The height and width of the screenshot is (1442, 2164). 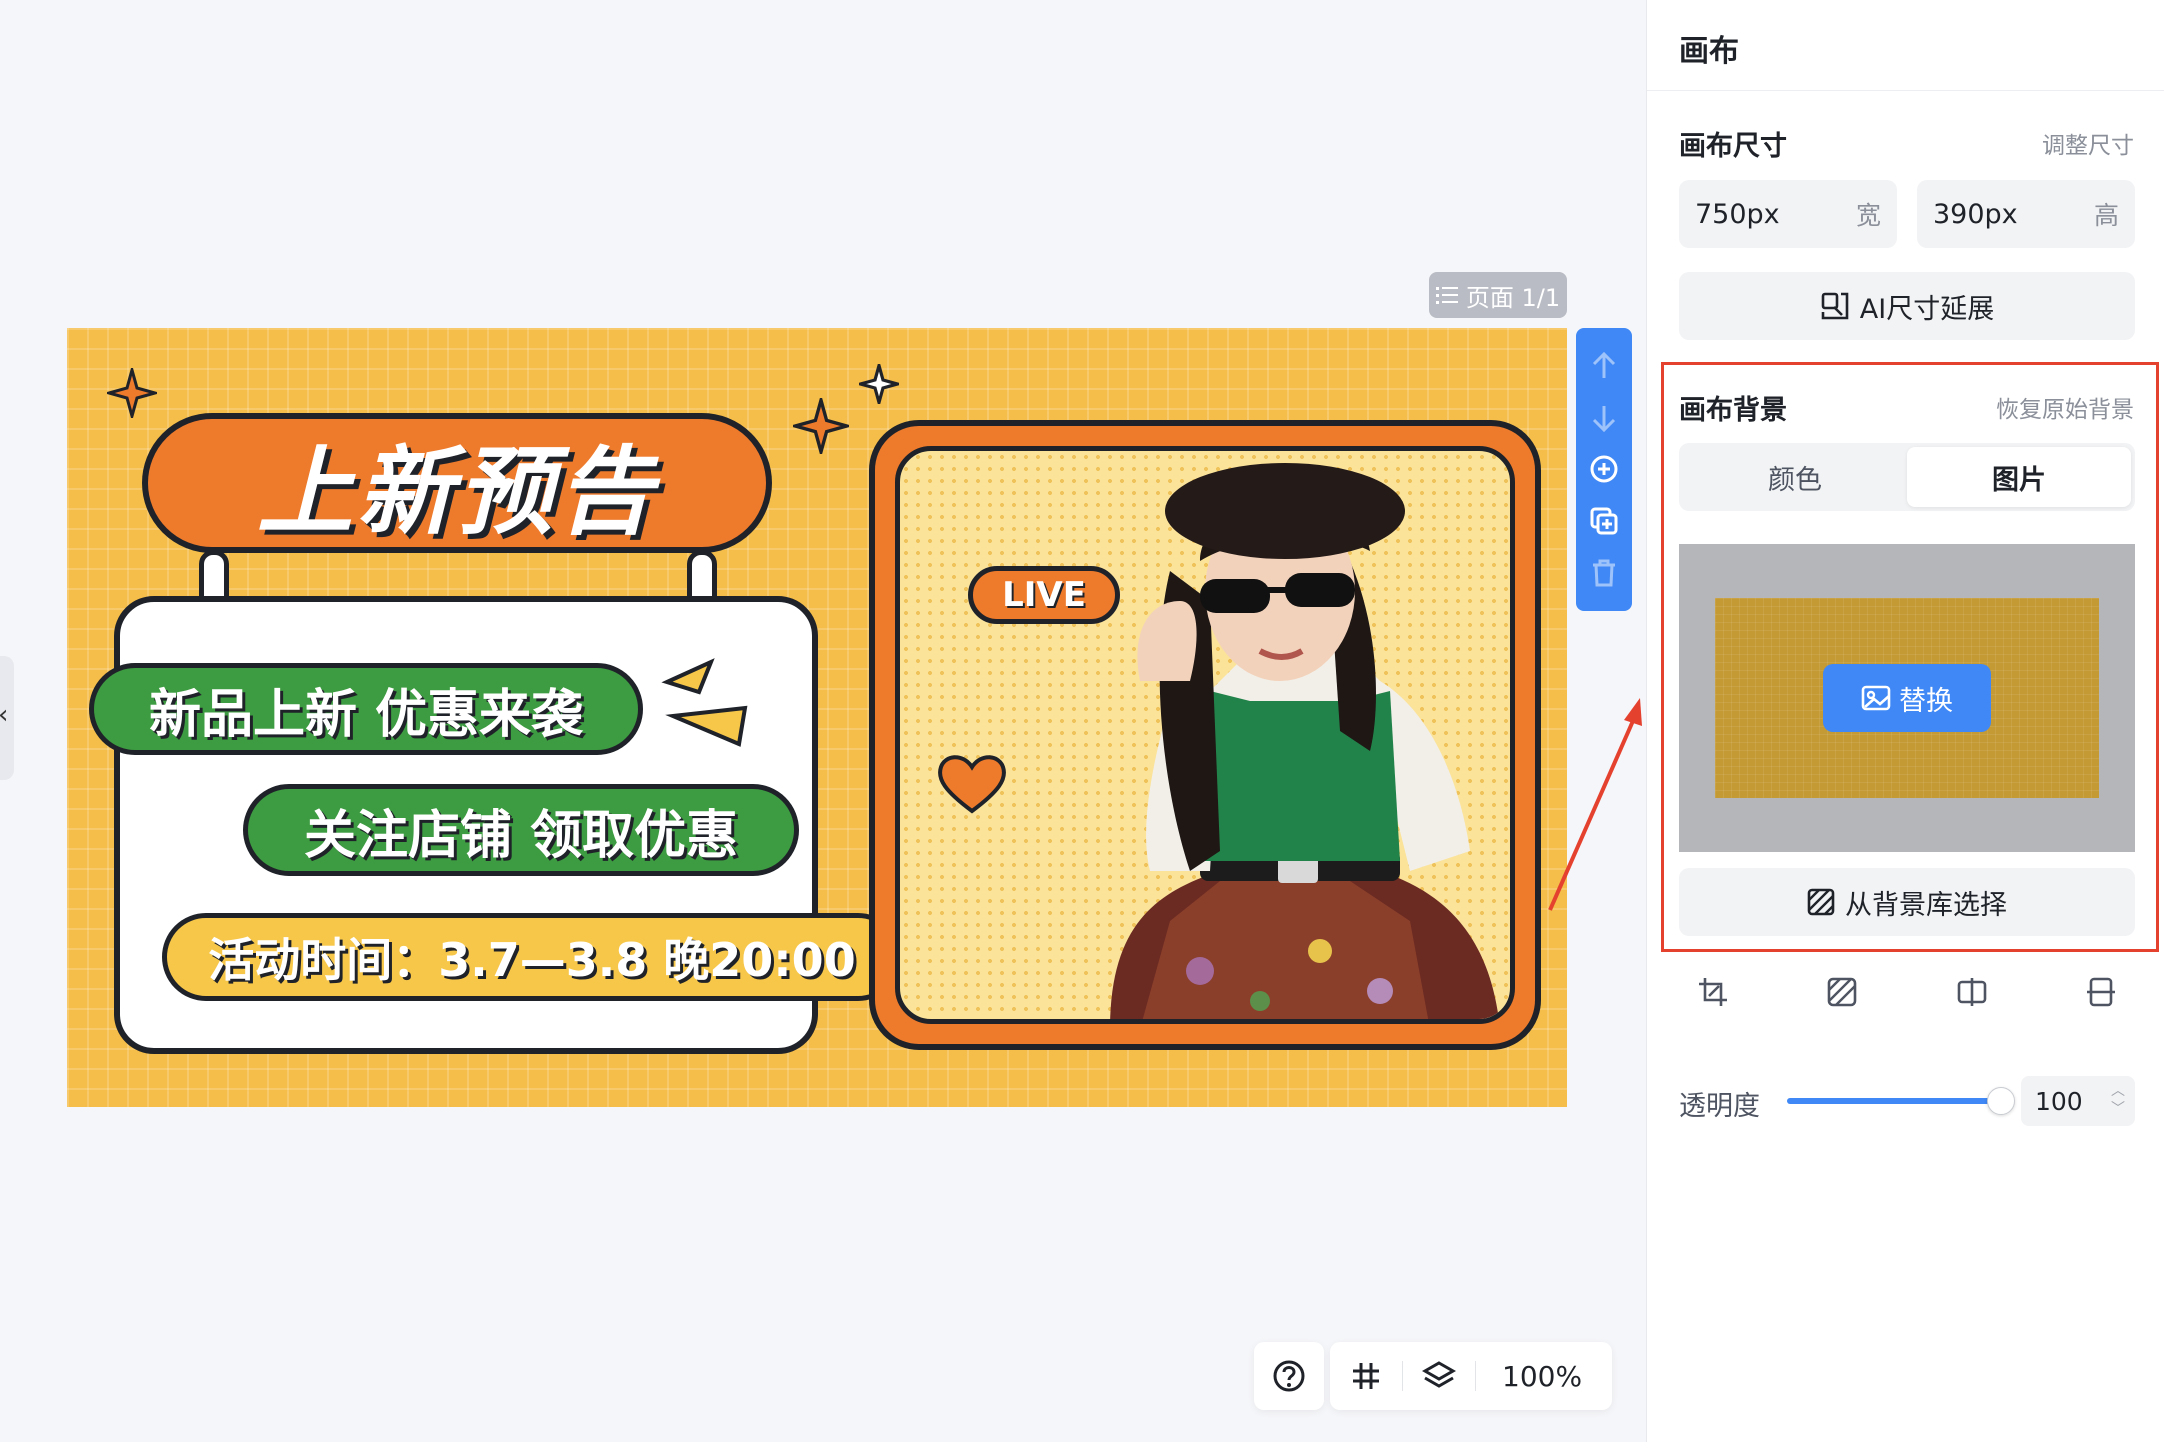 I want to click on height-value: 390px, so click(x=1975, y=214).